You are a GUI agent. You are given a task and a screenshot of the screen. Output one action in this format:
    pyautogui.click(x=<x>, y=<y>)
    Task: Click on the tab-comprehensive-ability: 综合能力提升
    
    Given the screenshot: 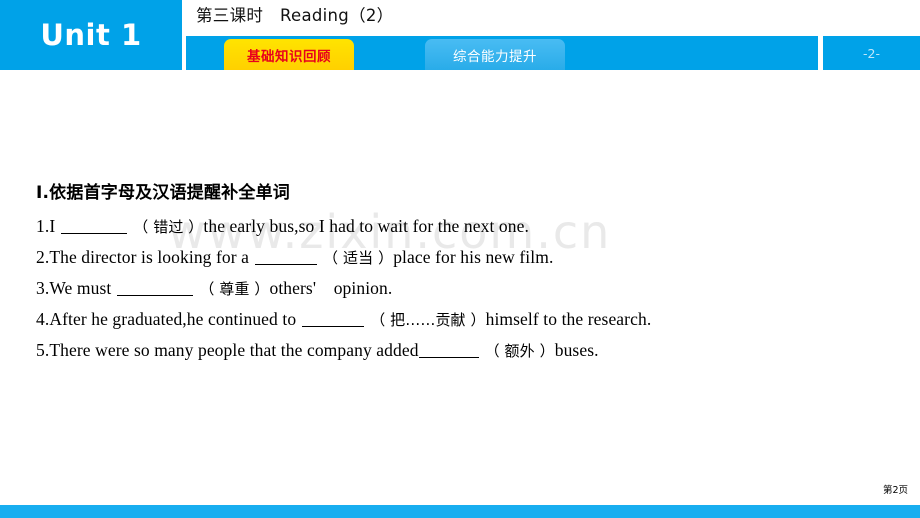 What is the action you would take?
    pyautogui.click(x=495, y=54)
    